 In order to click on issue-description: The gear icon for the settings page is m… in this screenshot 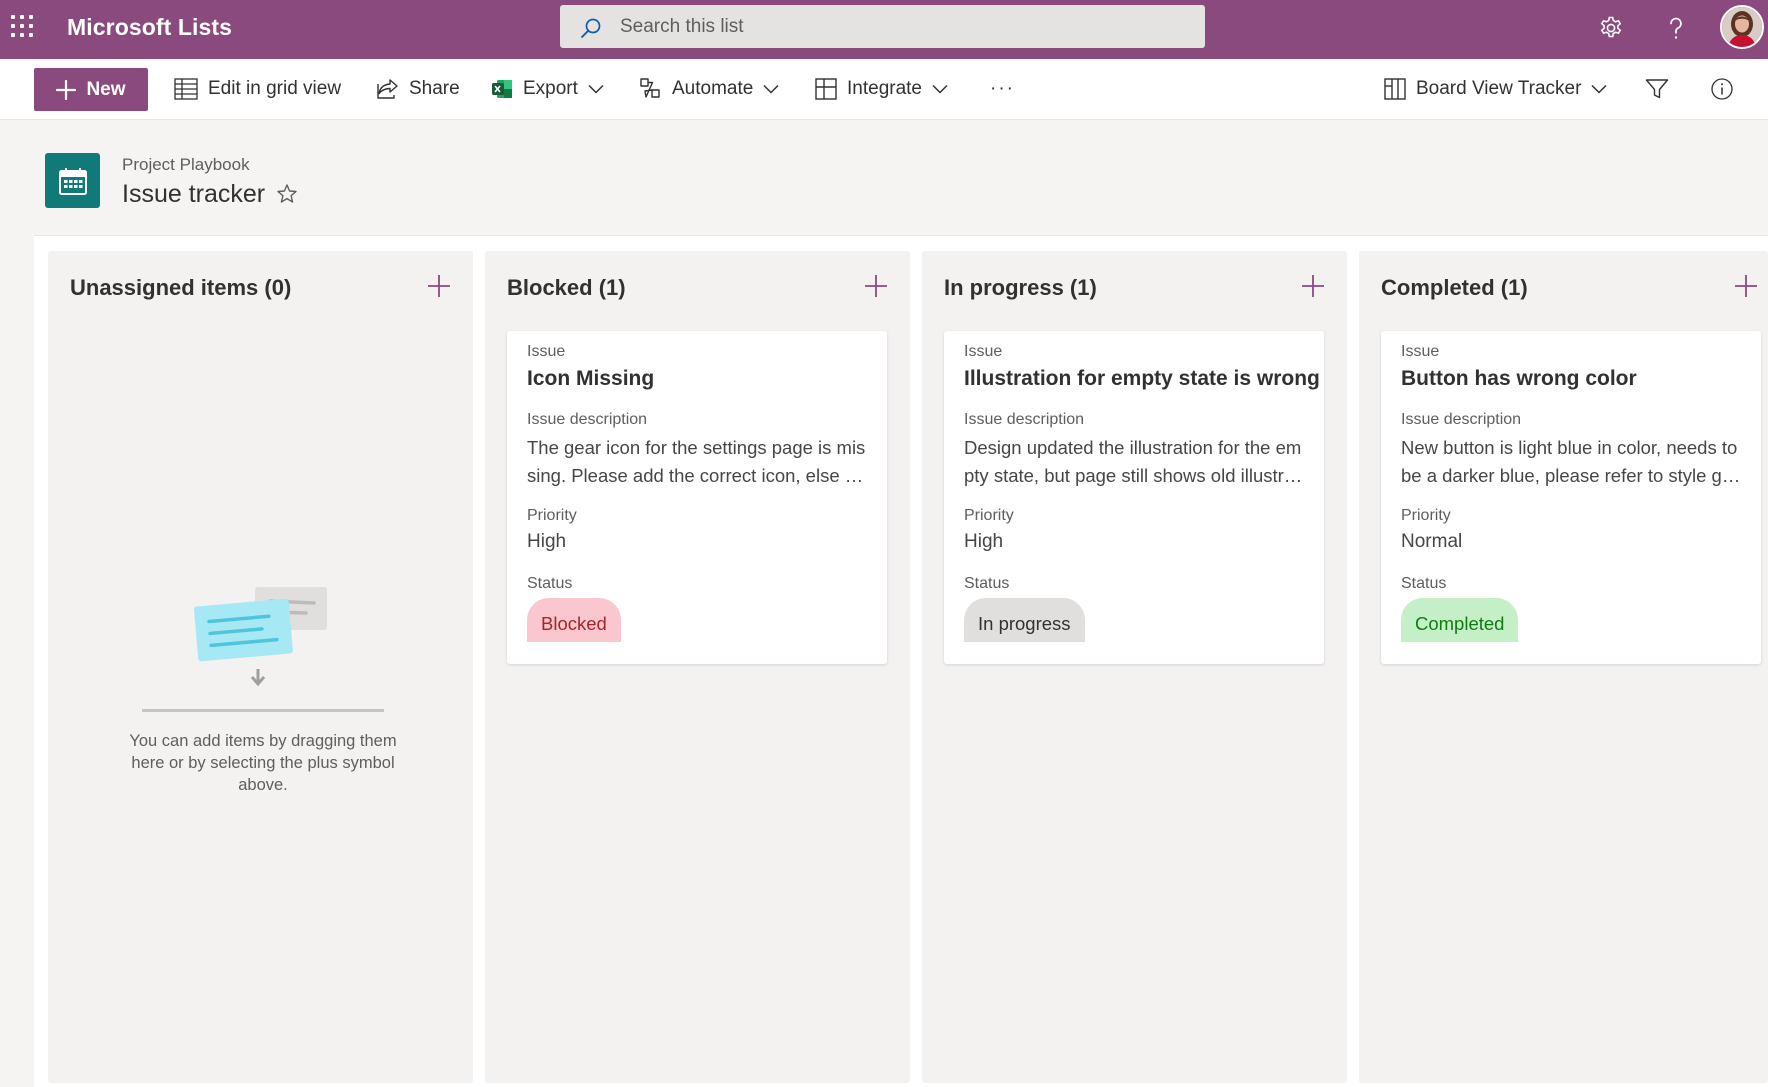, I will do `click(696, 461)`.